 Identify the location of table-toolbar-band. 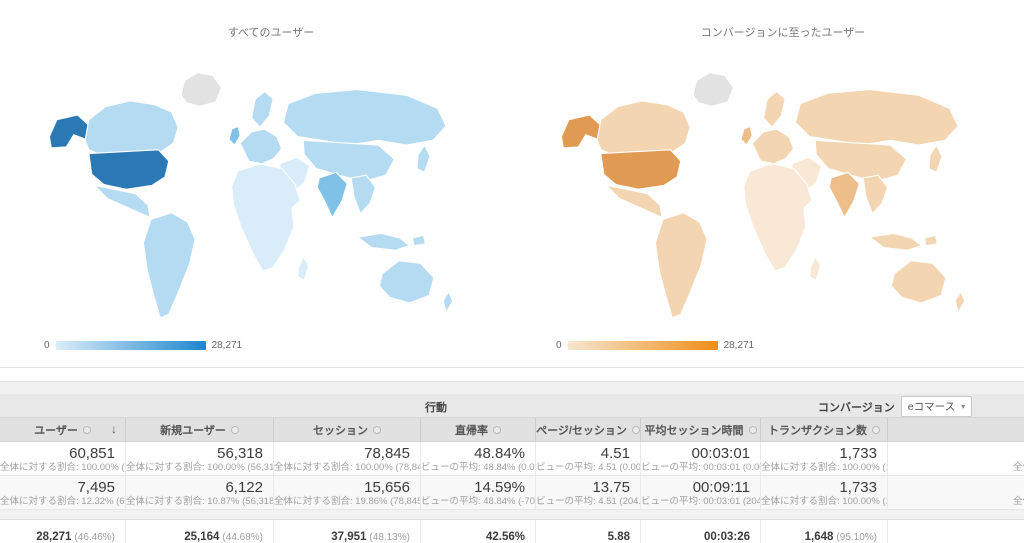
(512, 387).